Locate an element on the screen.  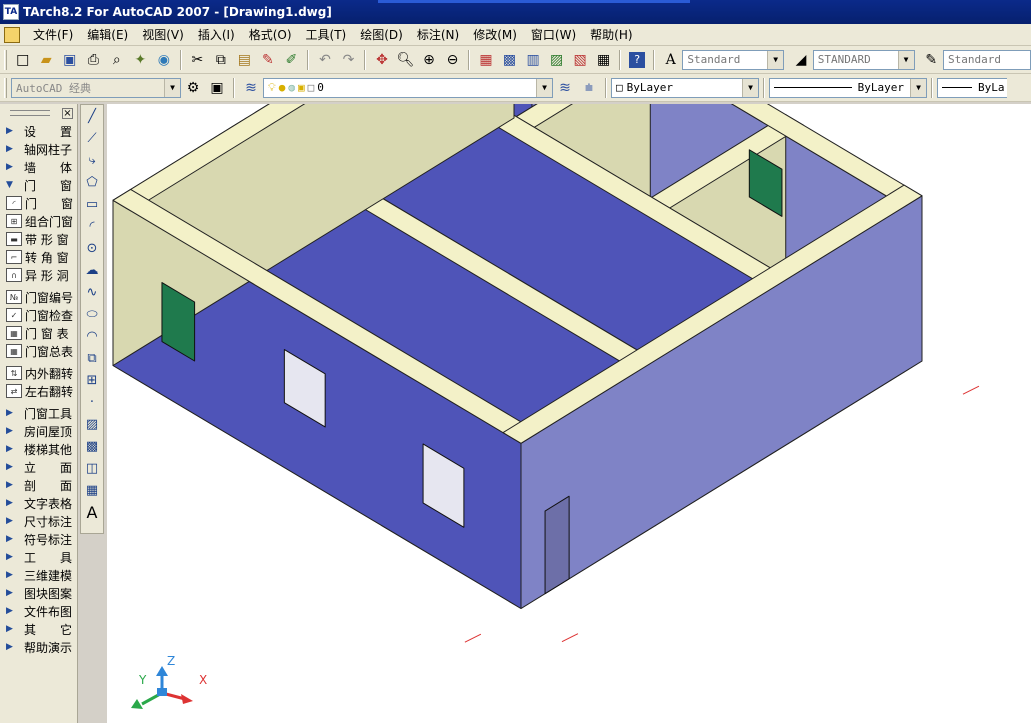
layer-lock-icon: ◍ is located at coordinates (291, 87).